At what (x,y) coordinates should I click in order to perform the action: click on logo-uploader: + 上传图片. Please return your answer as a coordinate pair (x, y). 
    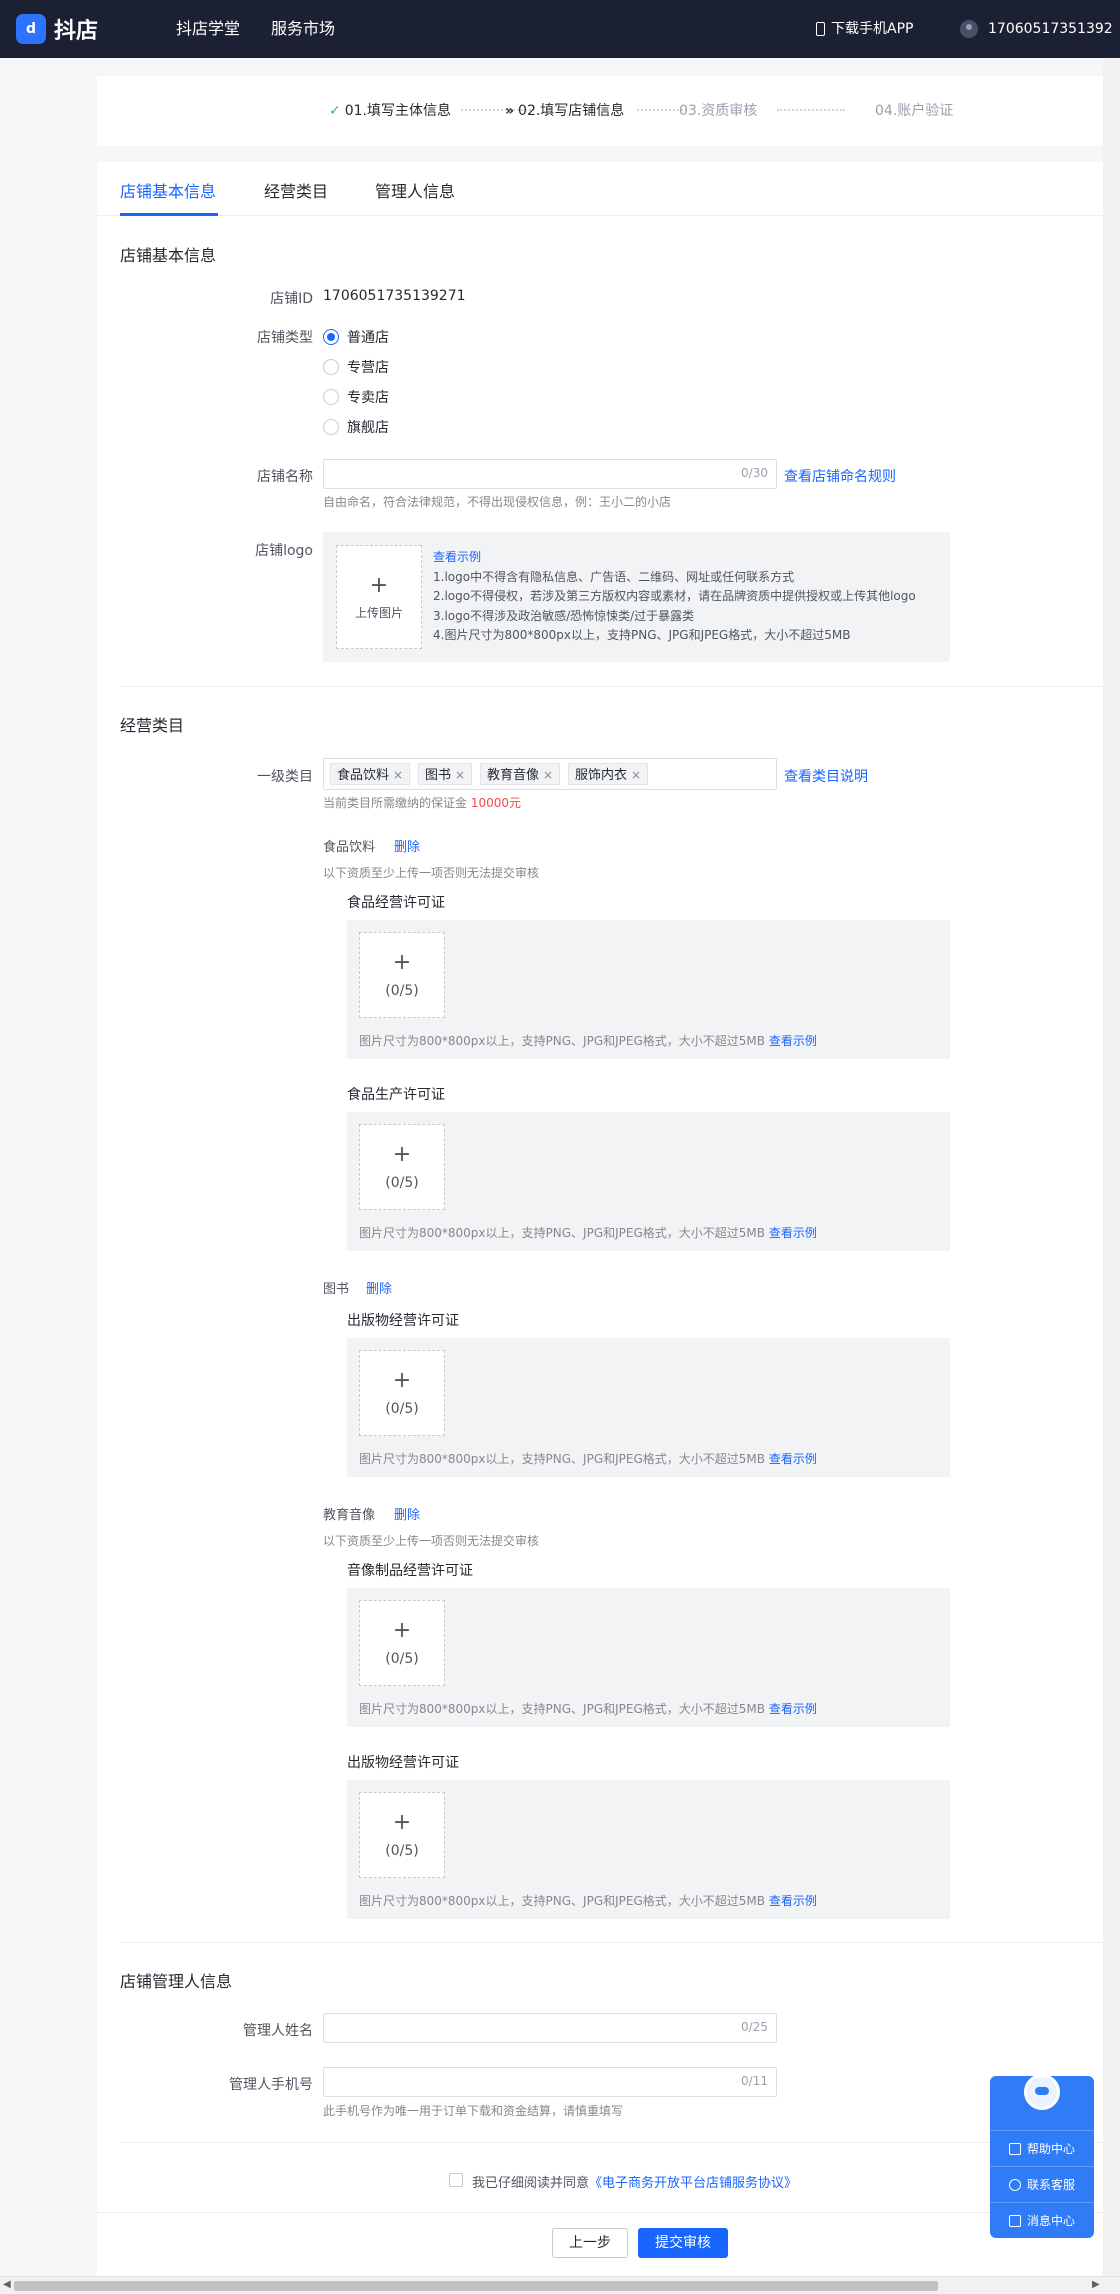
    Looking at the image, I should click on (379, 597).